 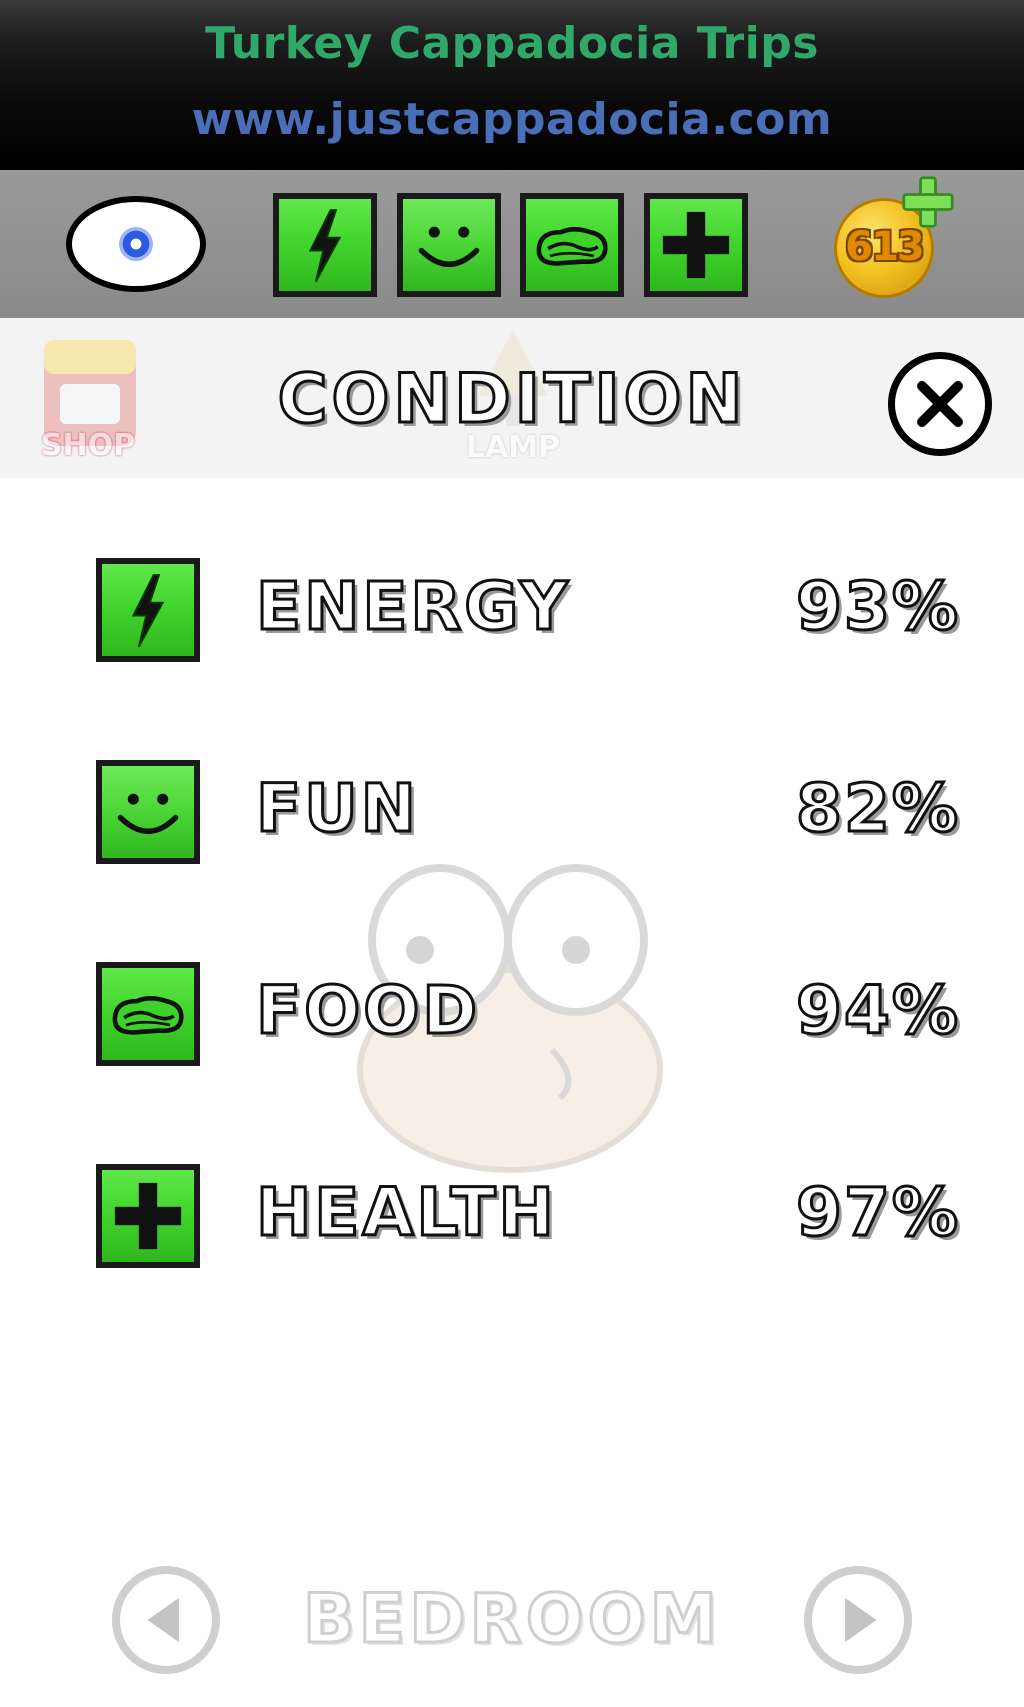 What do you see at coordinates (512, 43) in the screenshot?
I see `ad-title: Turkey Cappadocia Trips` at bounding box center [512, 43].